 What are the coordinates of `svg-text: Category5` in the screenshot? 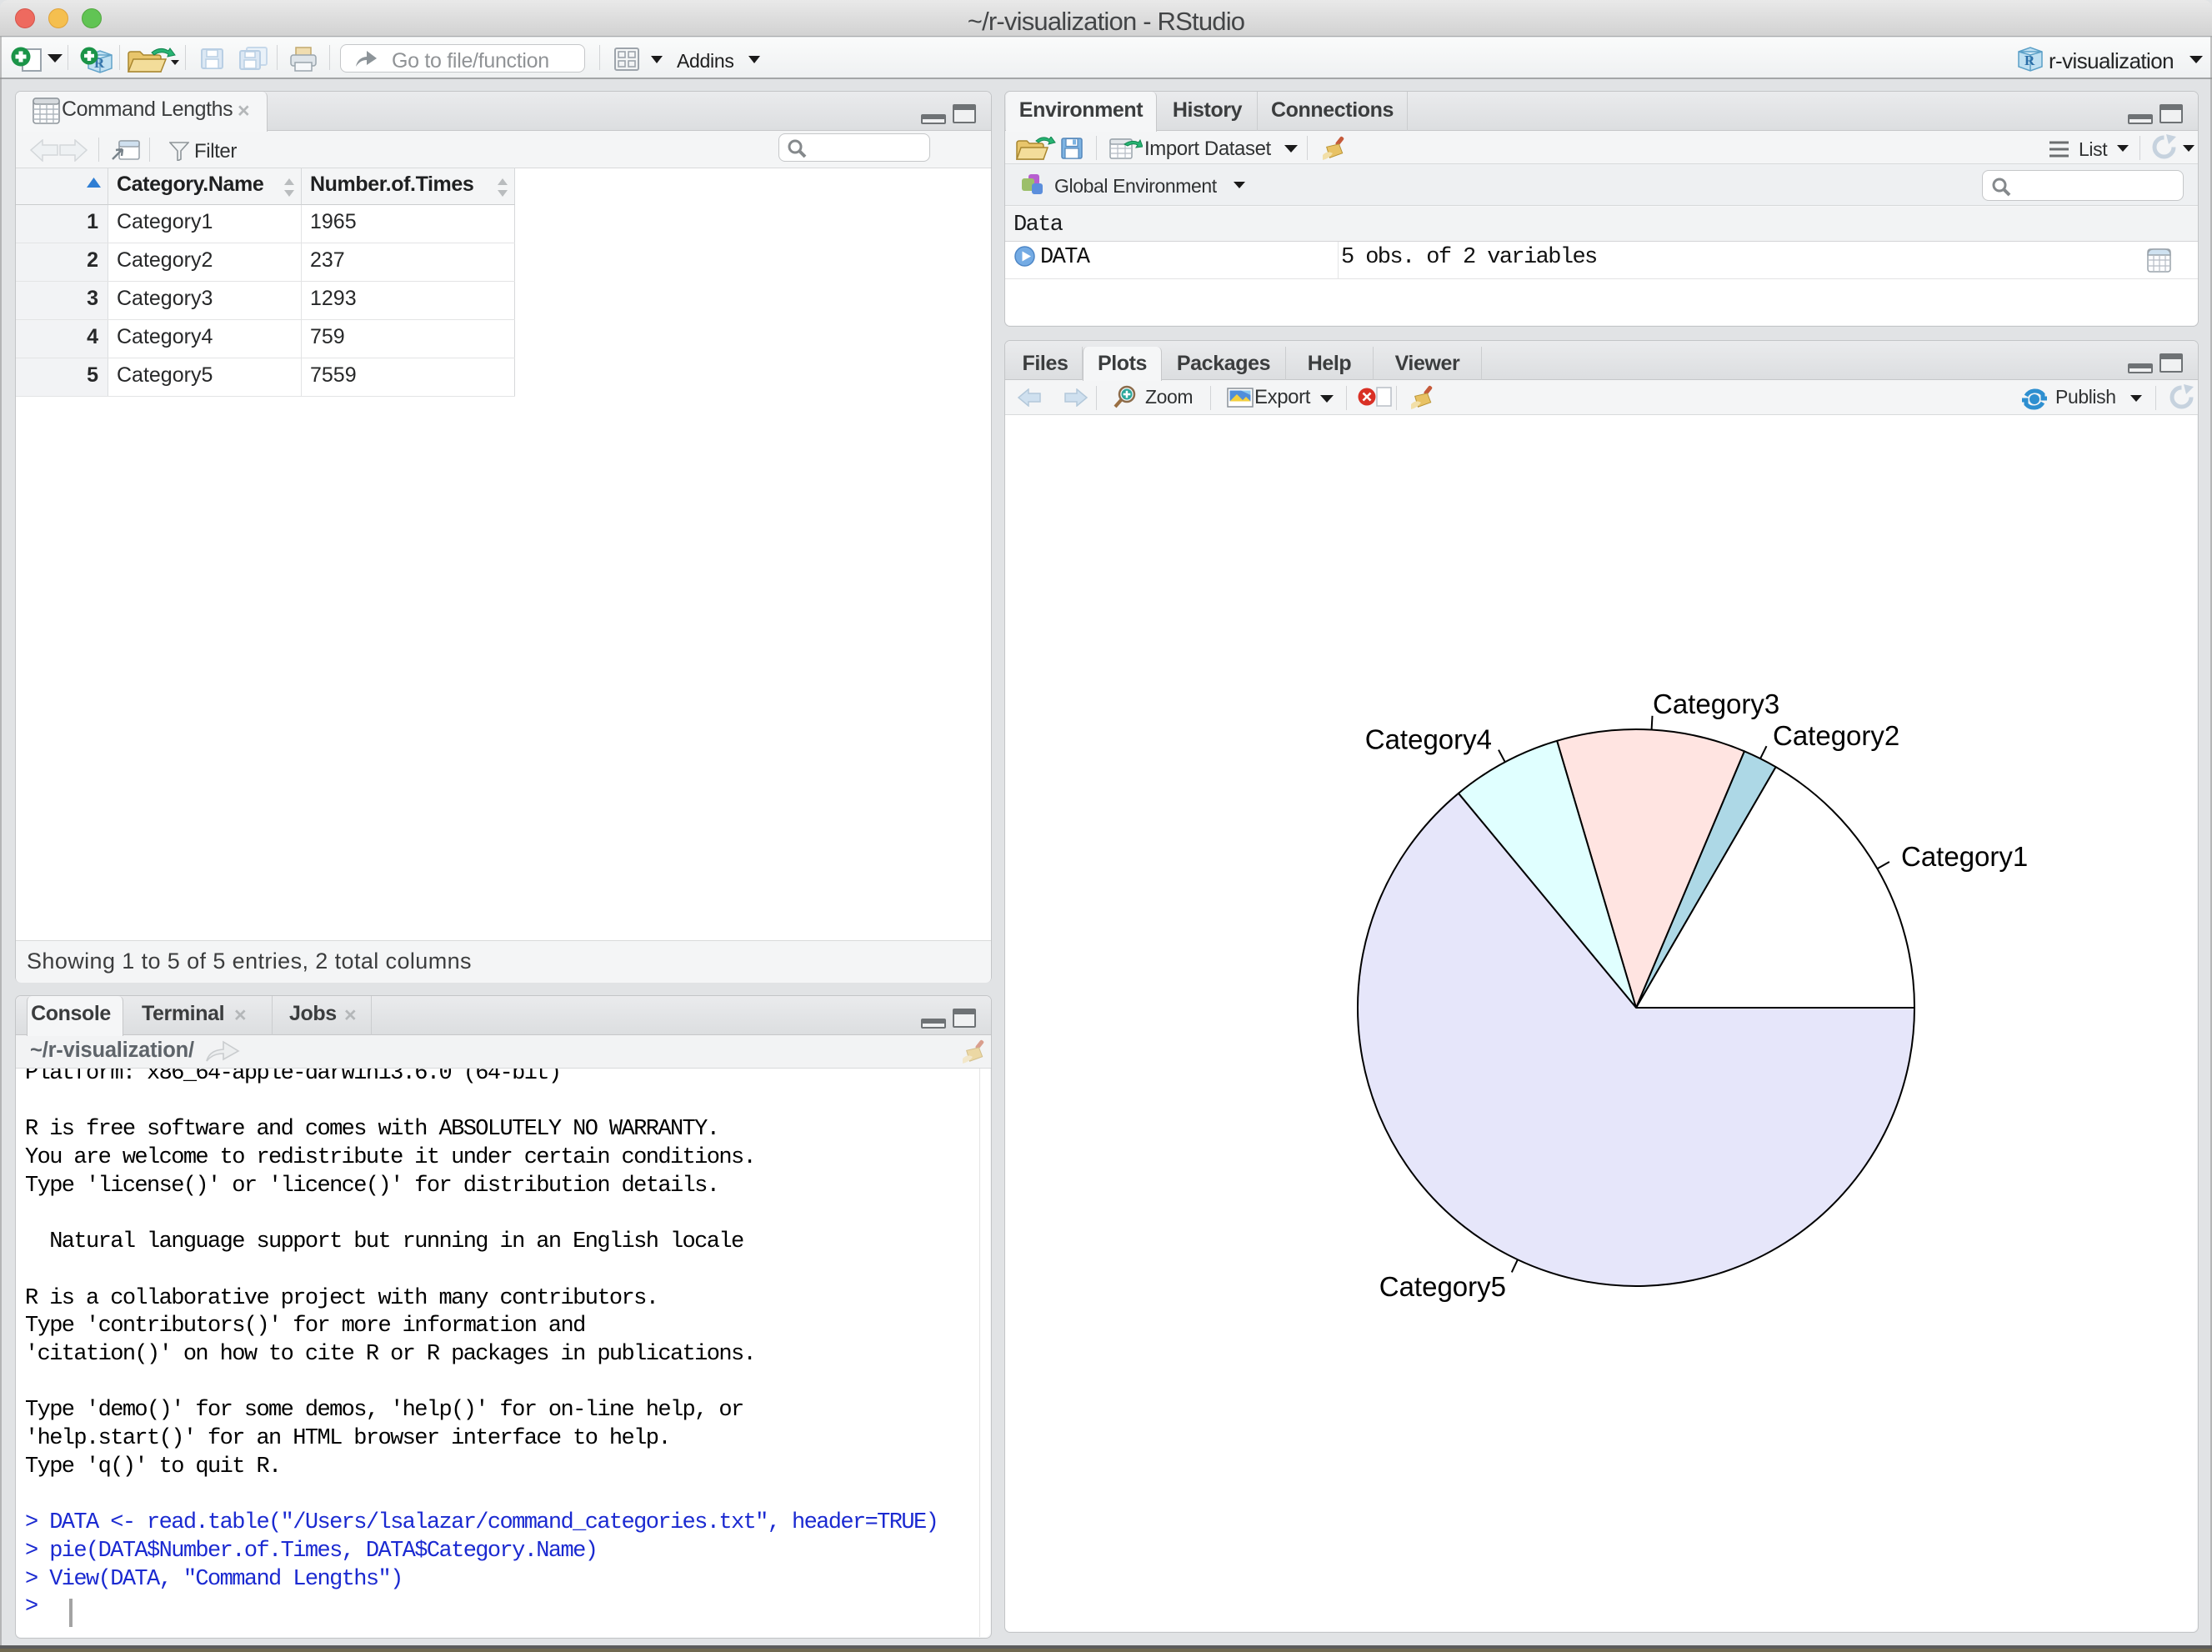 It's located at (1442, 1286).